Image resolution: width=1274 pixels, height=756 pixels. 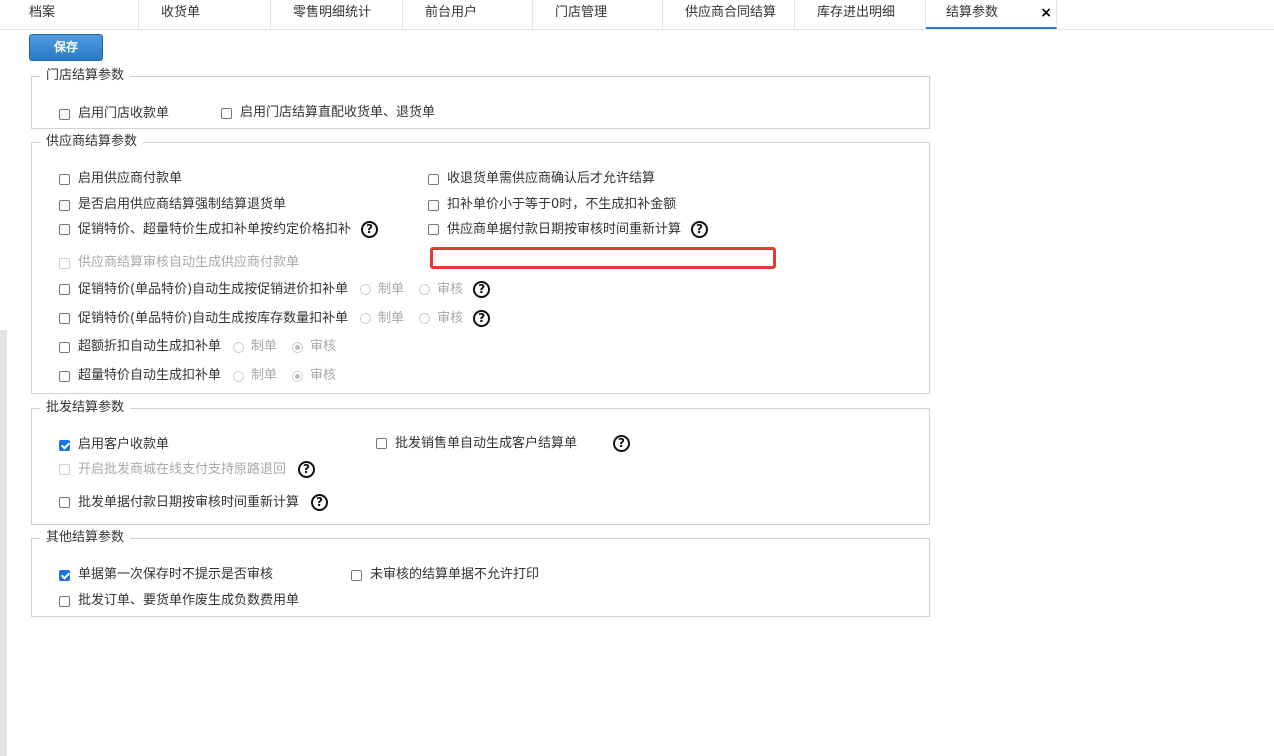 I want to click on tab-label: 零售明细统计, so click(x=332, y=12).